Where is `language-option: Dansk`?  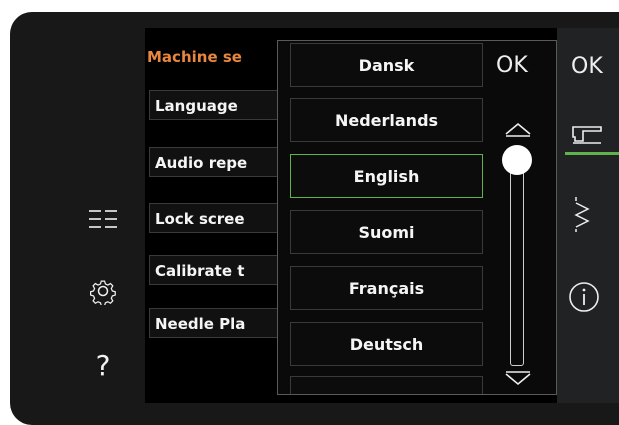
language-option: Dansk is located at coordinates (386, 65).